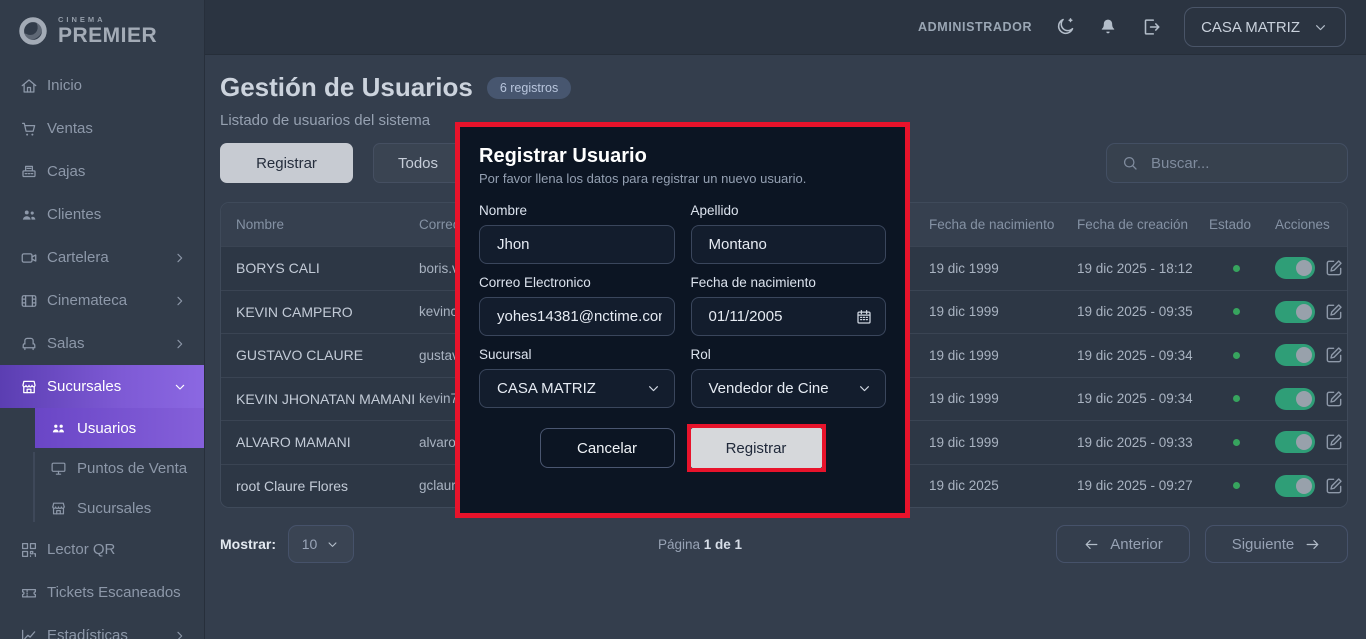 The image size is (1366, 639). What do you see at coordinates (1123, 544) in the screenshot?
I see `previous-page-button: Anterior` at bounding box center [1123, 544].